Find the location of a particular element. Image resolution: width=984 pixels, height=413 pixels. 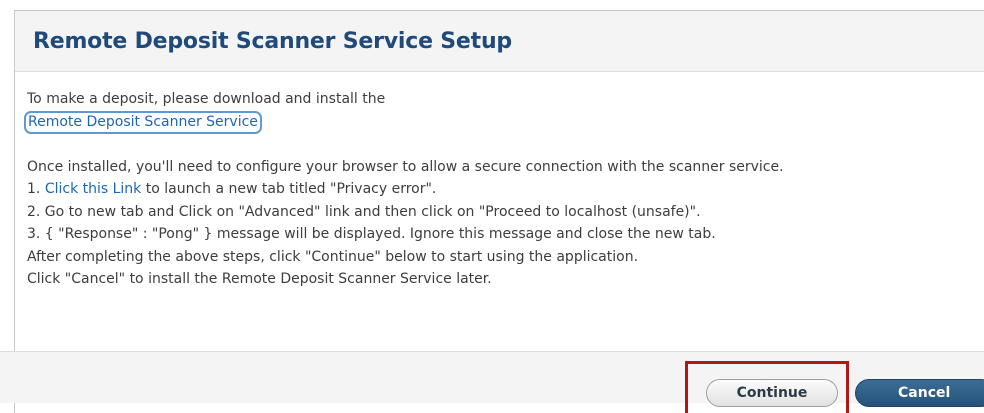

service-download-link: Remote Deposit Scanner Service is located at coordinates (143, 122).